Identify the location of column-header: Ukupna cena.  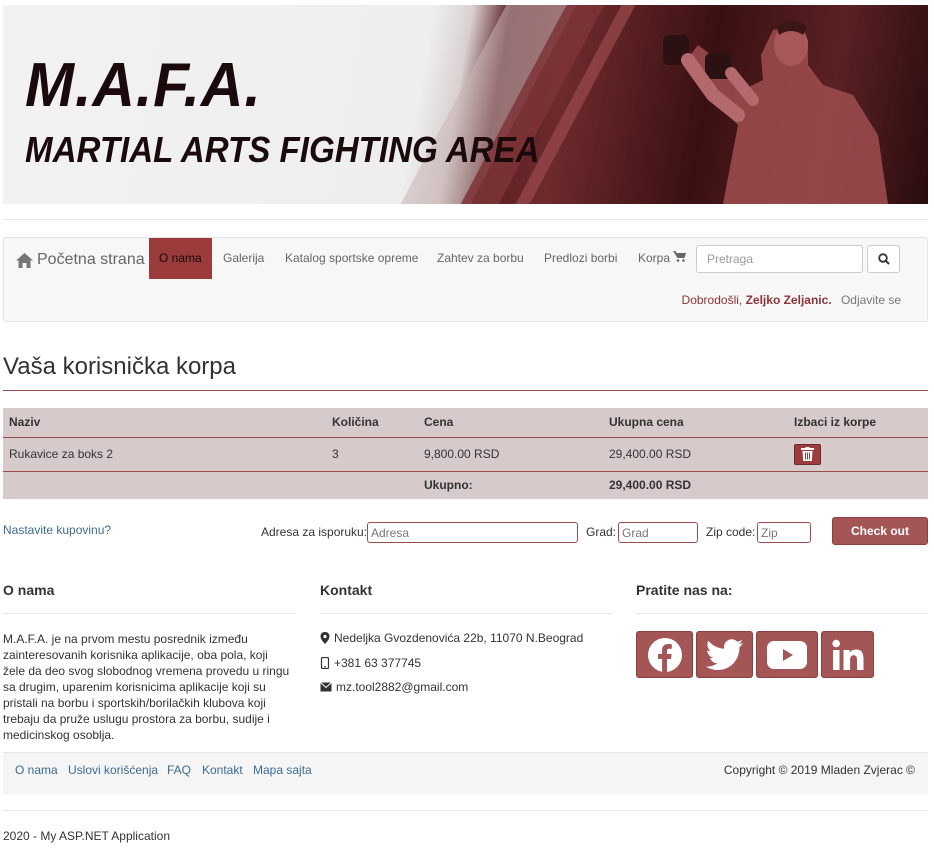
(695, 423).